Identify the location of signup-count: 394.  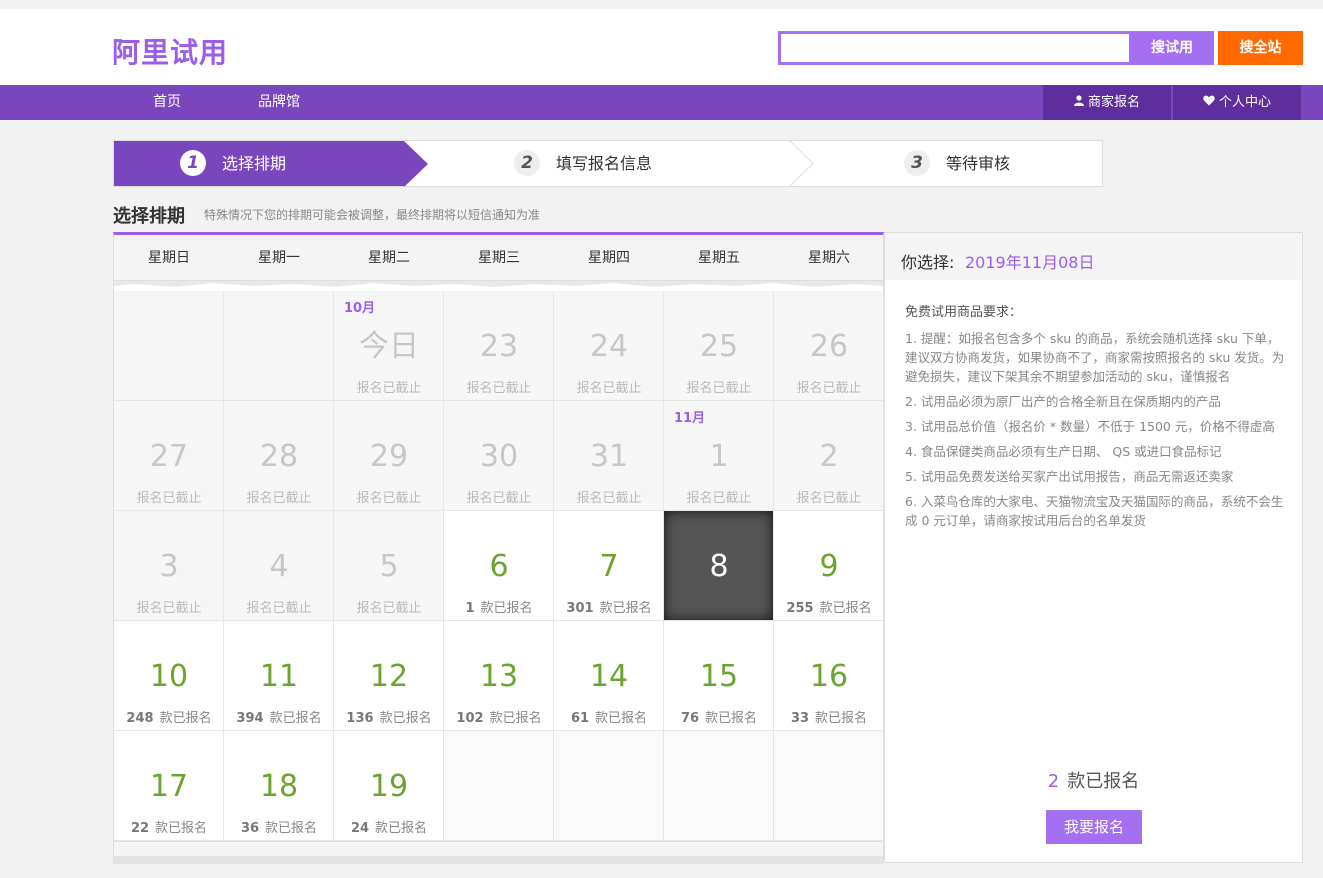
(250, 718).